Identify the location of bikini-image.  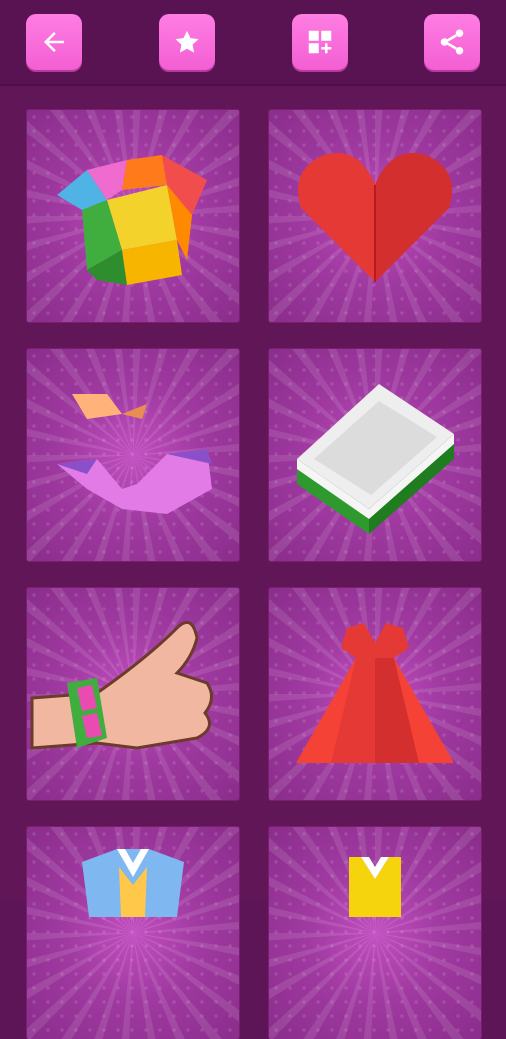
(134, 454).